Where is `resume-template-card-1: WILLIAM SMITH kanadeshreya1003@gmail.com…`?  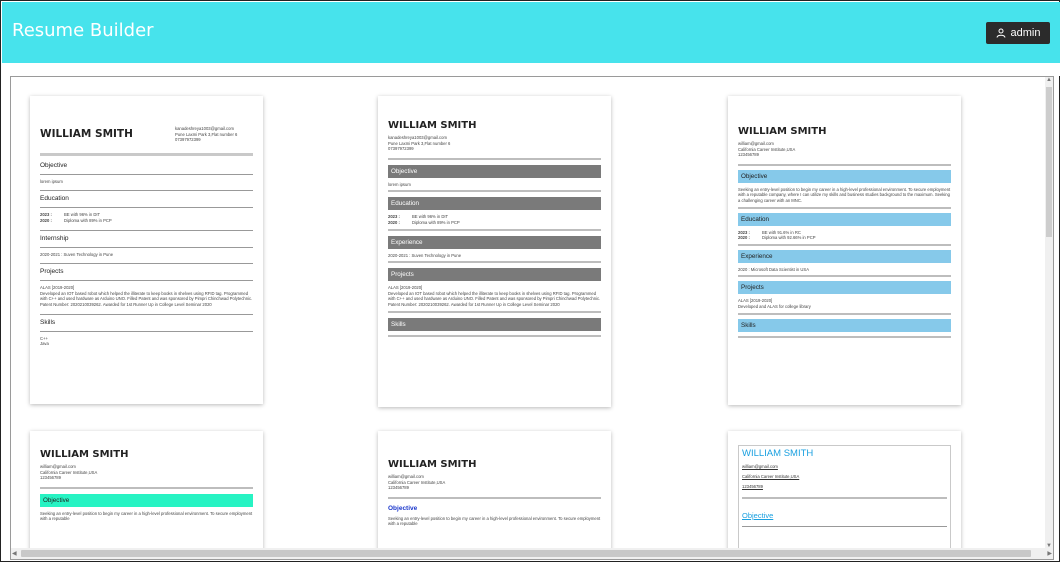
resume-template-card-1: WILLIAM SMITH kanadeshreya1003@gmail.com… is located at coordinates (146, 250).